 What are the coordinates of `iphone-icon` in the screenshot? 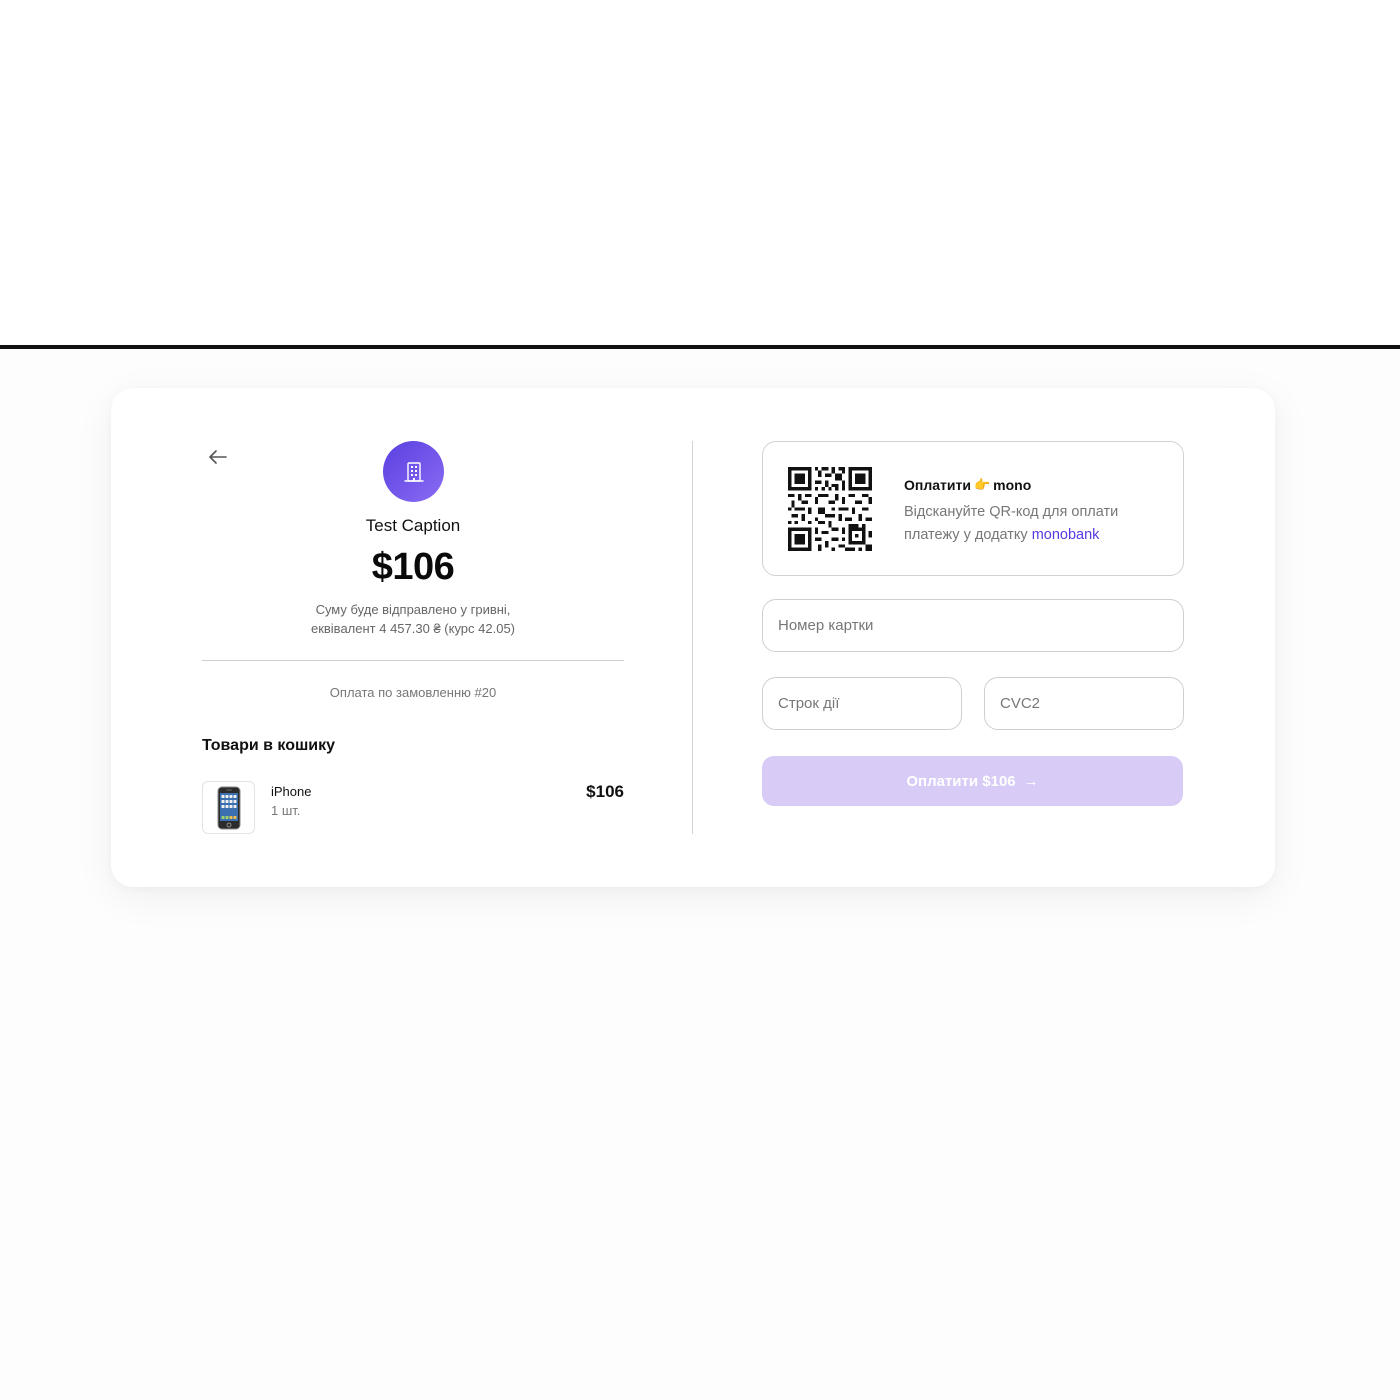 It's located at (228, 807).